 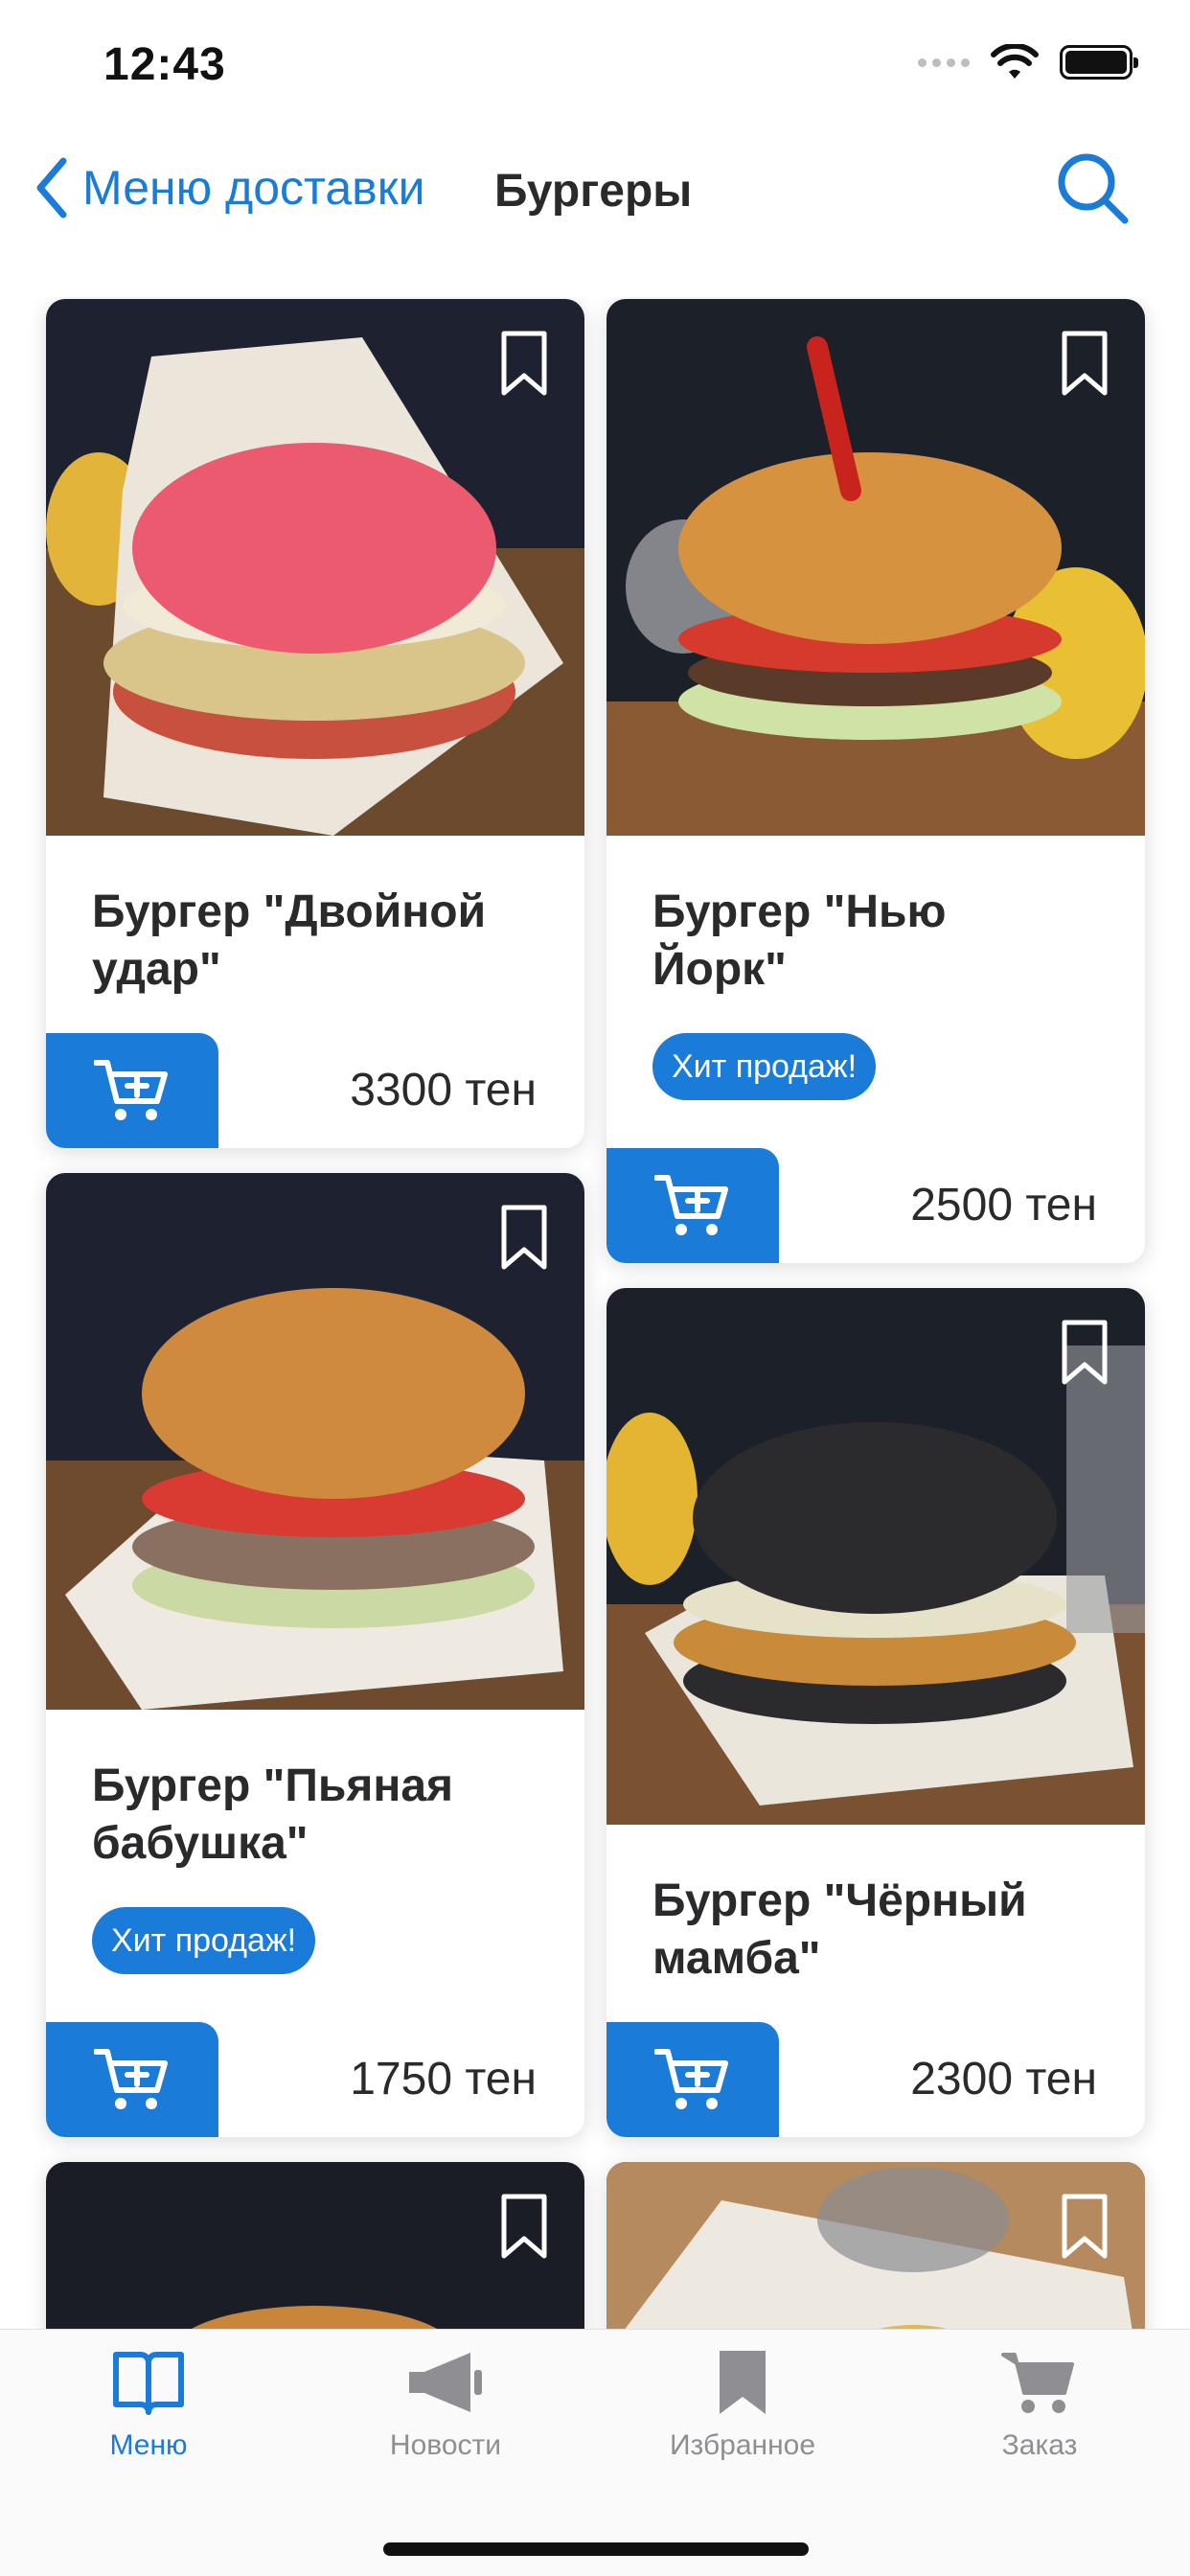 I want to click on status-time: 12:43, so click(x=164, y=64).